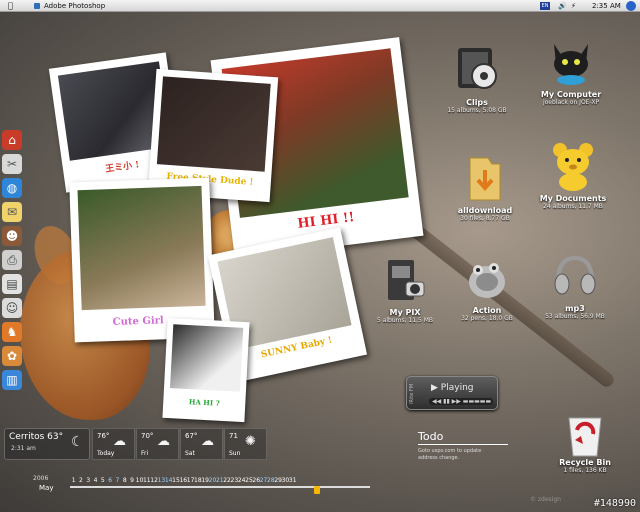  What do you see at coordinates (41, 478) in the screenshot?
I see `calendar-year: 2006` at bounding box center [41, 478].